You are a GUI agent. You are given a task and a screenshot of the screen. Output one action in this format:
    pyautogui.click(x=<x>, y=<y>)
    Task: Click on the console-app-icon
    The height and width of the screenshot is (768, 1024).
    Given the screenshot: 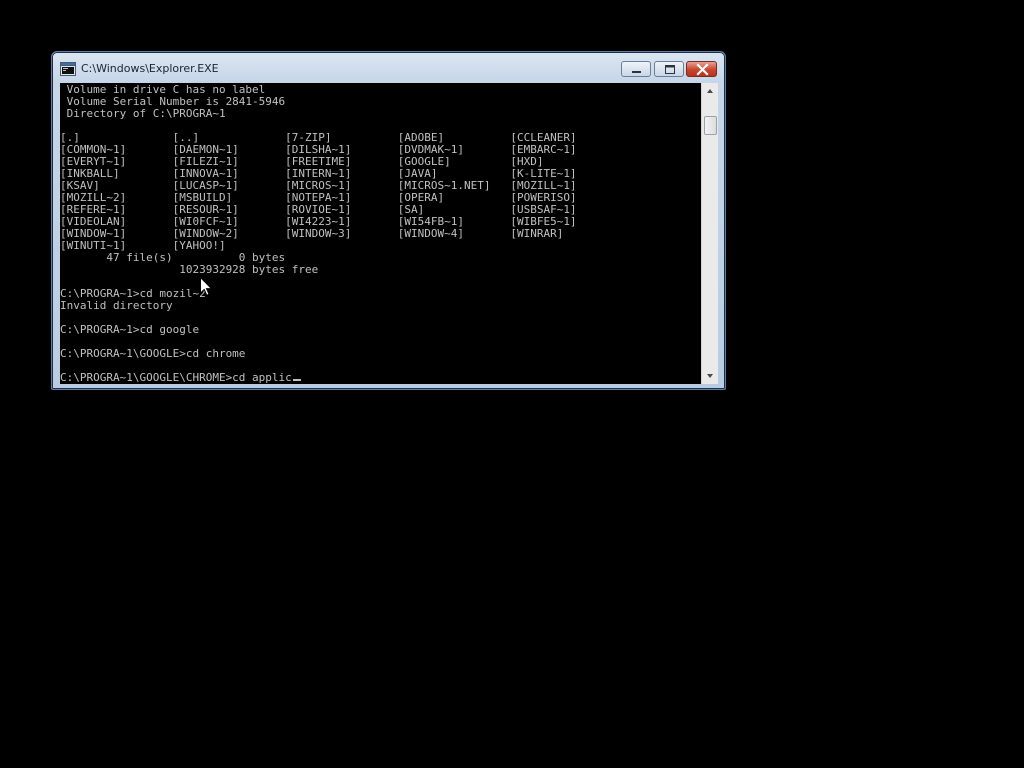 What is the action you would take?
    pyautogui.click(x=68, y=68)
    